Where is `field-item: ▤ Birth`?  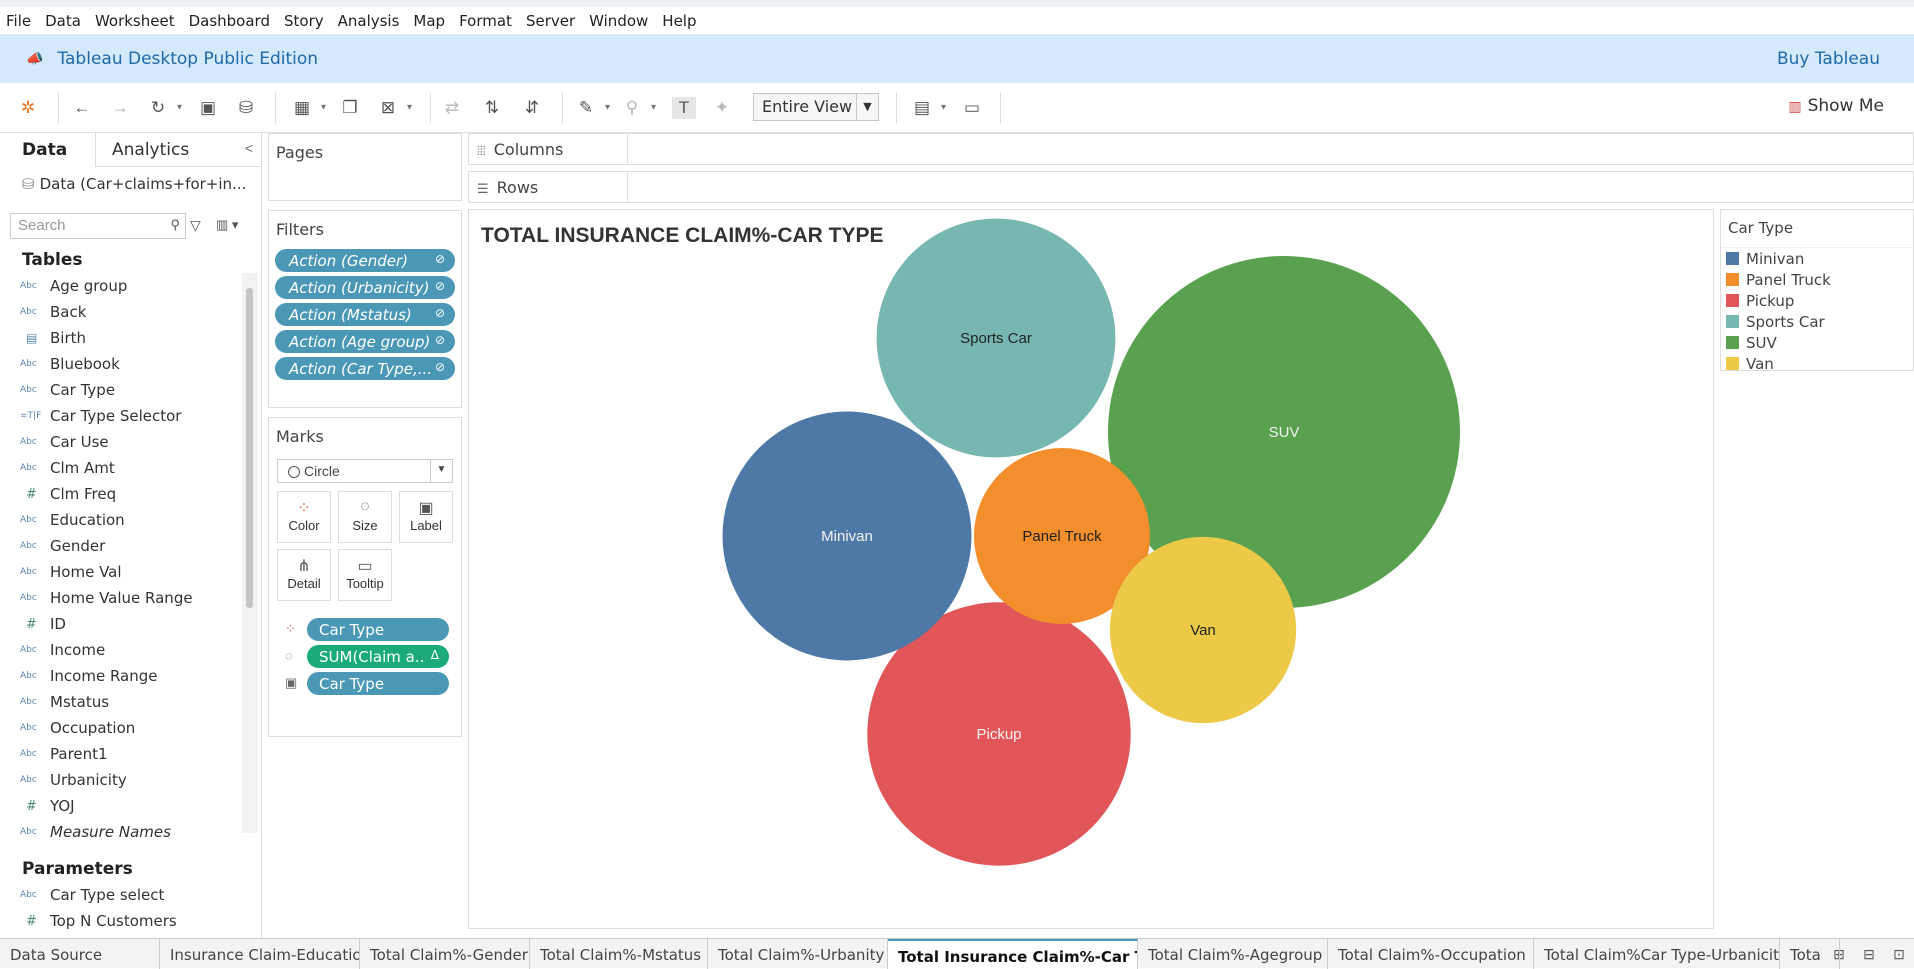 field-item: ▤ Birth is located at coordinates (122, 338).